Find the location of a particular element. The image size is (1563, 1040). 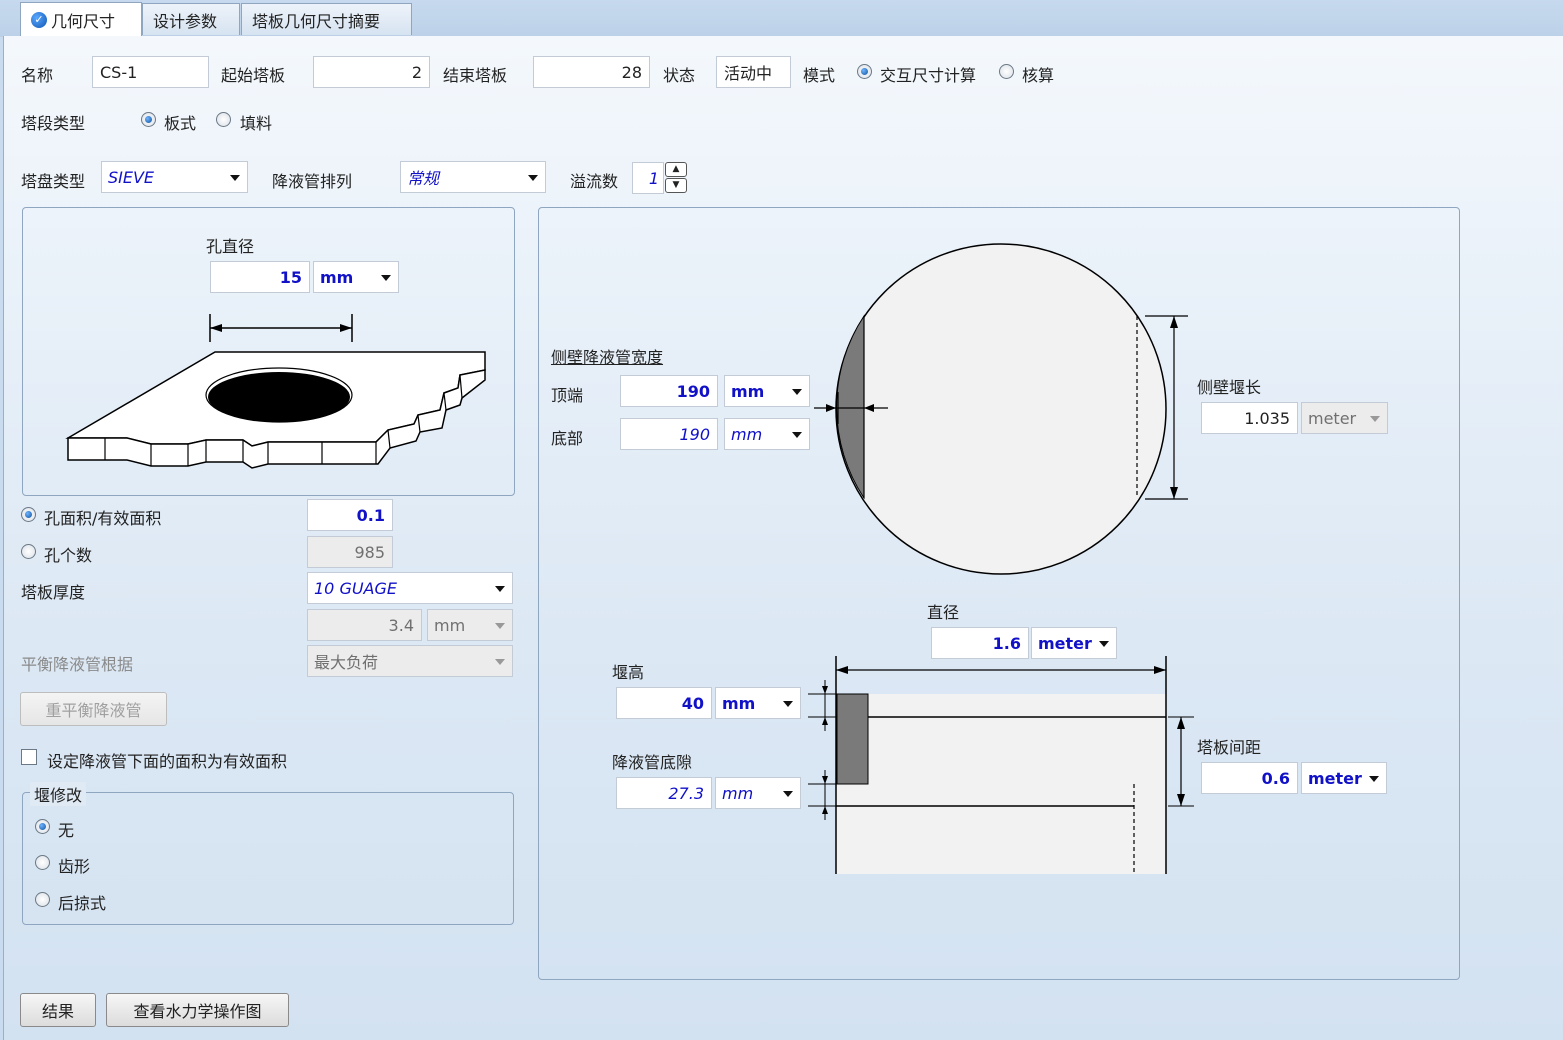

side-dc-width-label: 侧壁降液管宽度 is located at coordinates (607, 357).